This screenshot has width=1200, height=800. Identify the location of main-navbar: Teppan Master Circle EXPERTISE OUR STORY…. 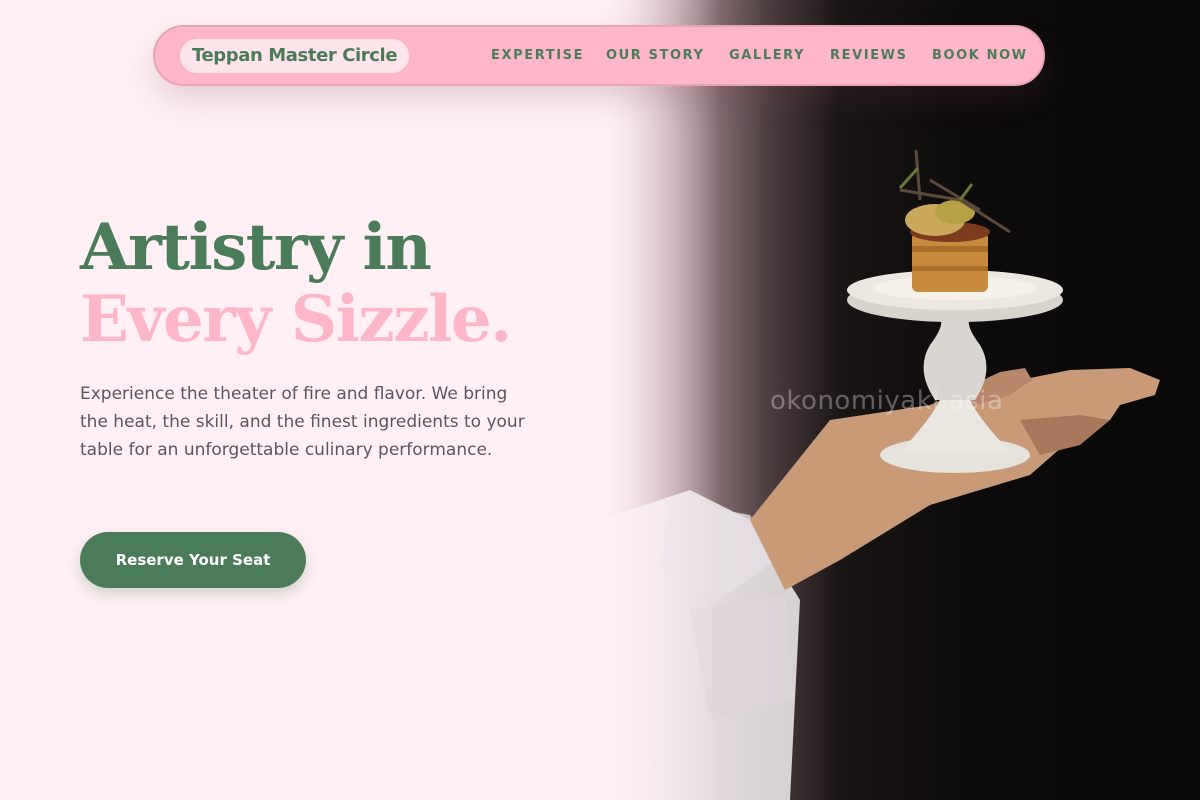
(599, 55).